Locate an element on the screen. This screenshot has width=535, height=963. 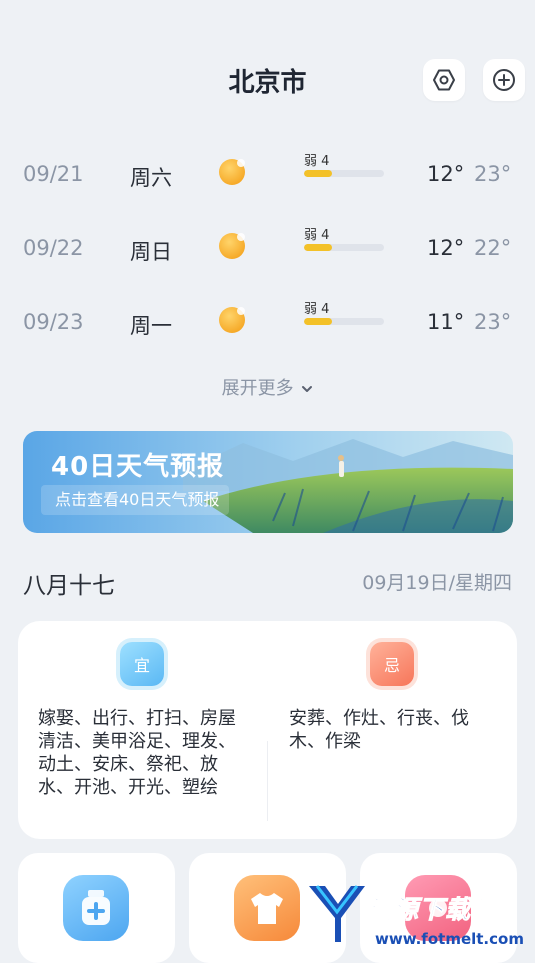
watermark-text: 清源下载站 is located at coordinates (432, 910).